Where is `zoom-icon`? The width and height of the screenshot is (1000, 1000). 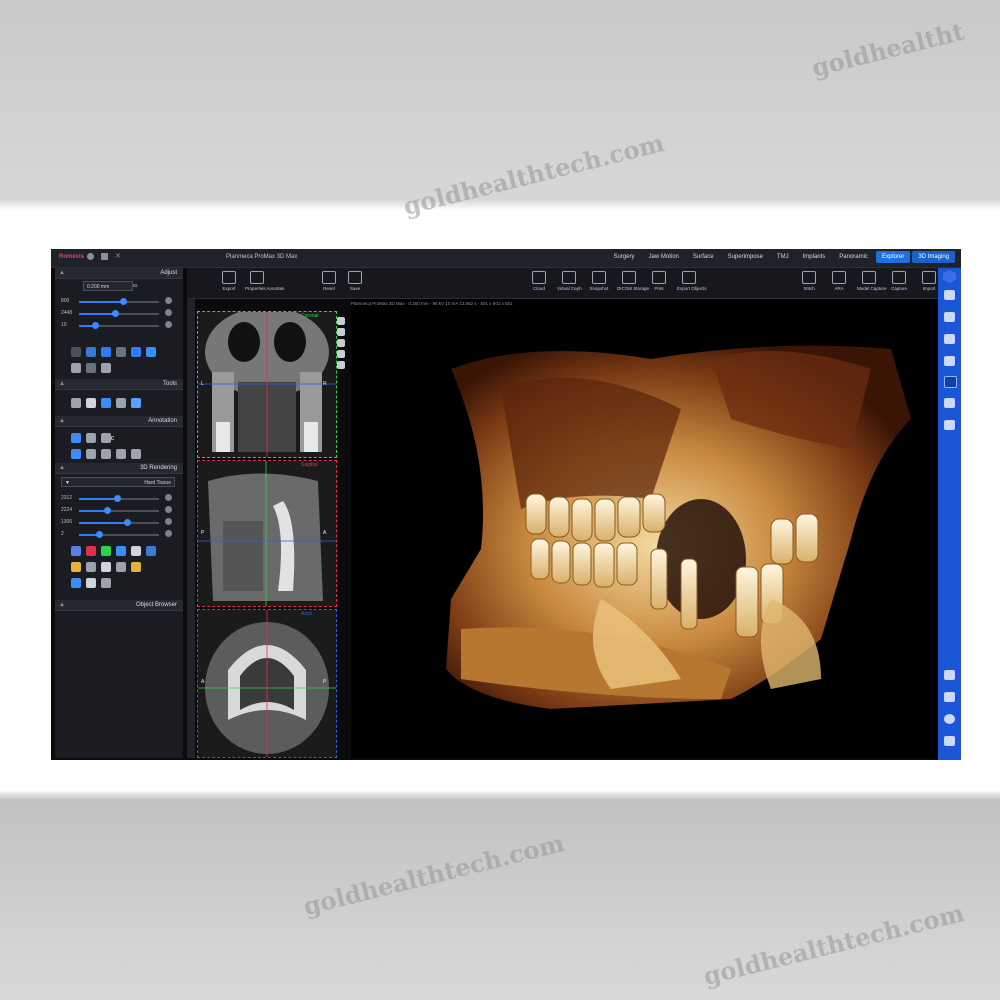
zoom-icon is located at coordinates (136, 352).